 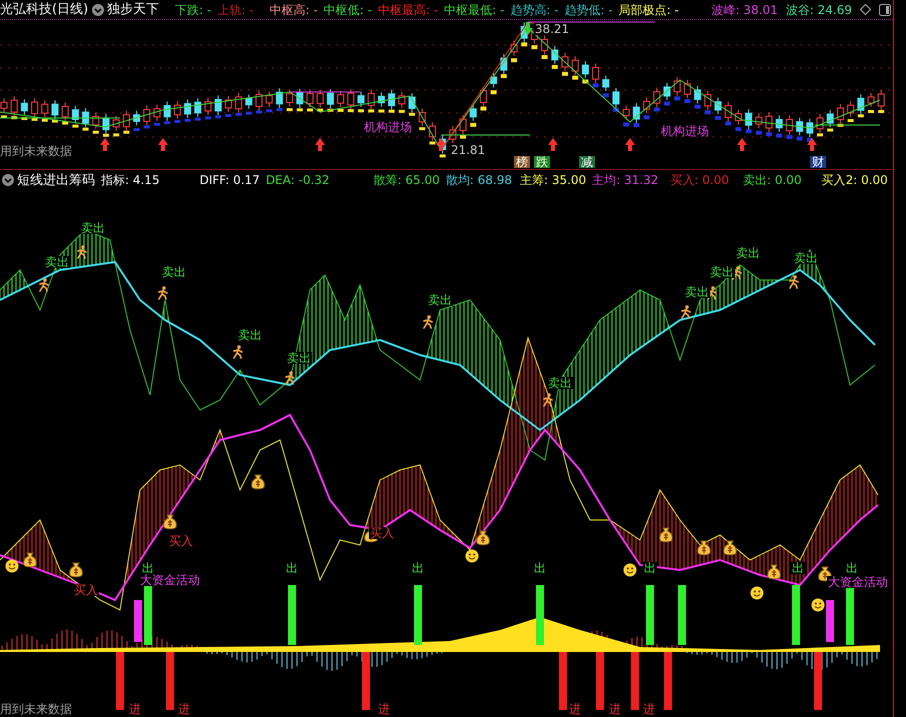 I want to click on legend-item: 上轨: -, so click(x=235, y=10).